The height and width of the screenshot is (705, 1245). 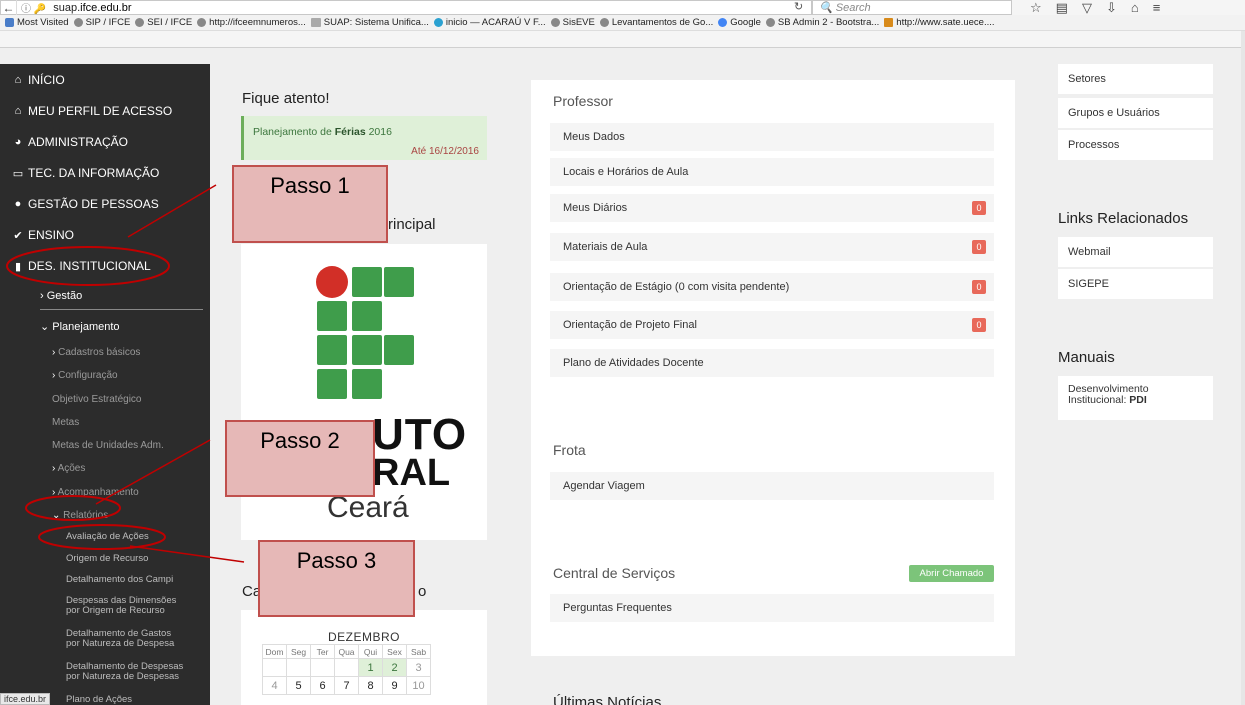 I want to click on sidebar-item-plano-acoes: Plano de Ações, so click(x=99, y=700).